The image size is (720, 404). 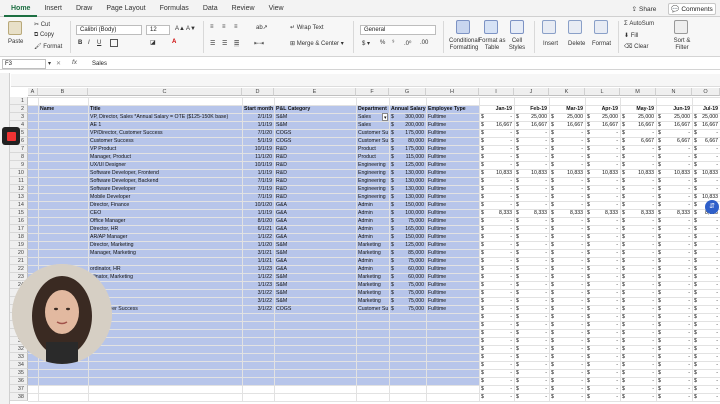 What do you see at coordinates (153, 42) in the screenshot?
I see `fill-color-icon: ◪` at bounding box center [153, 42].